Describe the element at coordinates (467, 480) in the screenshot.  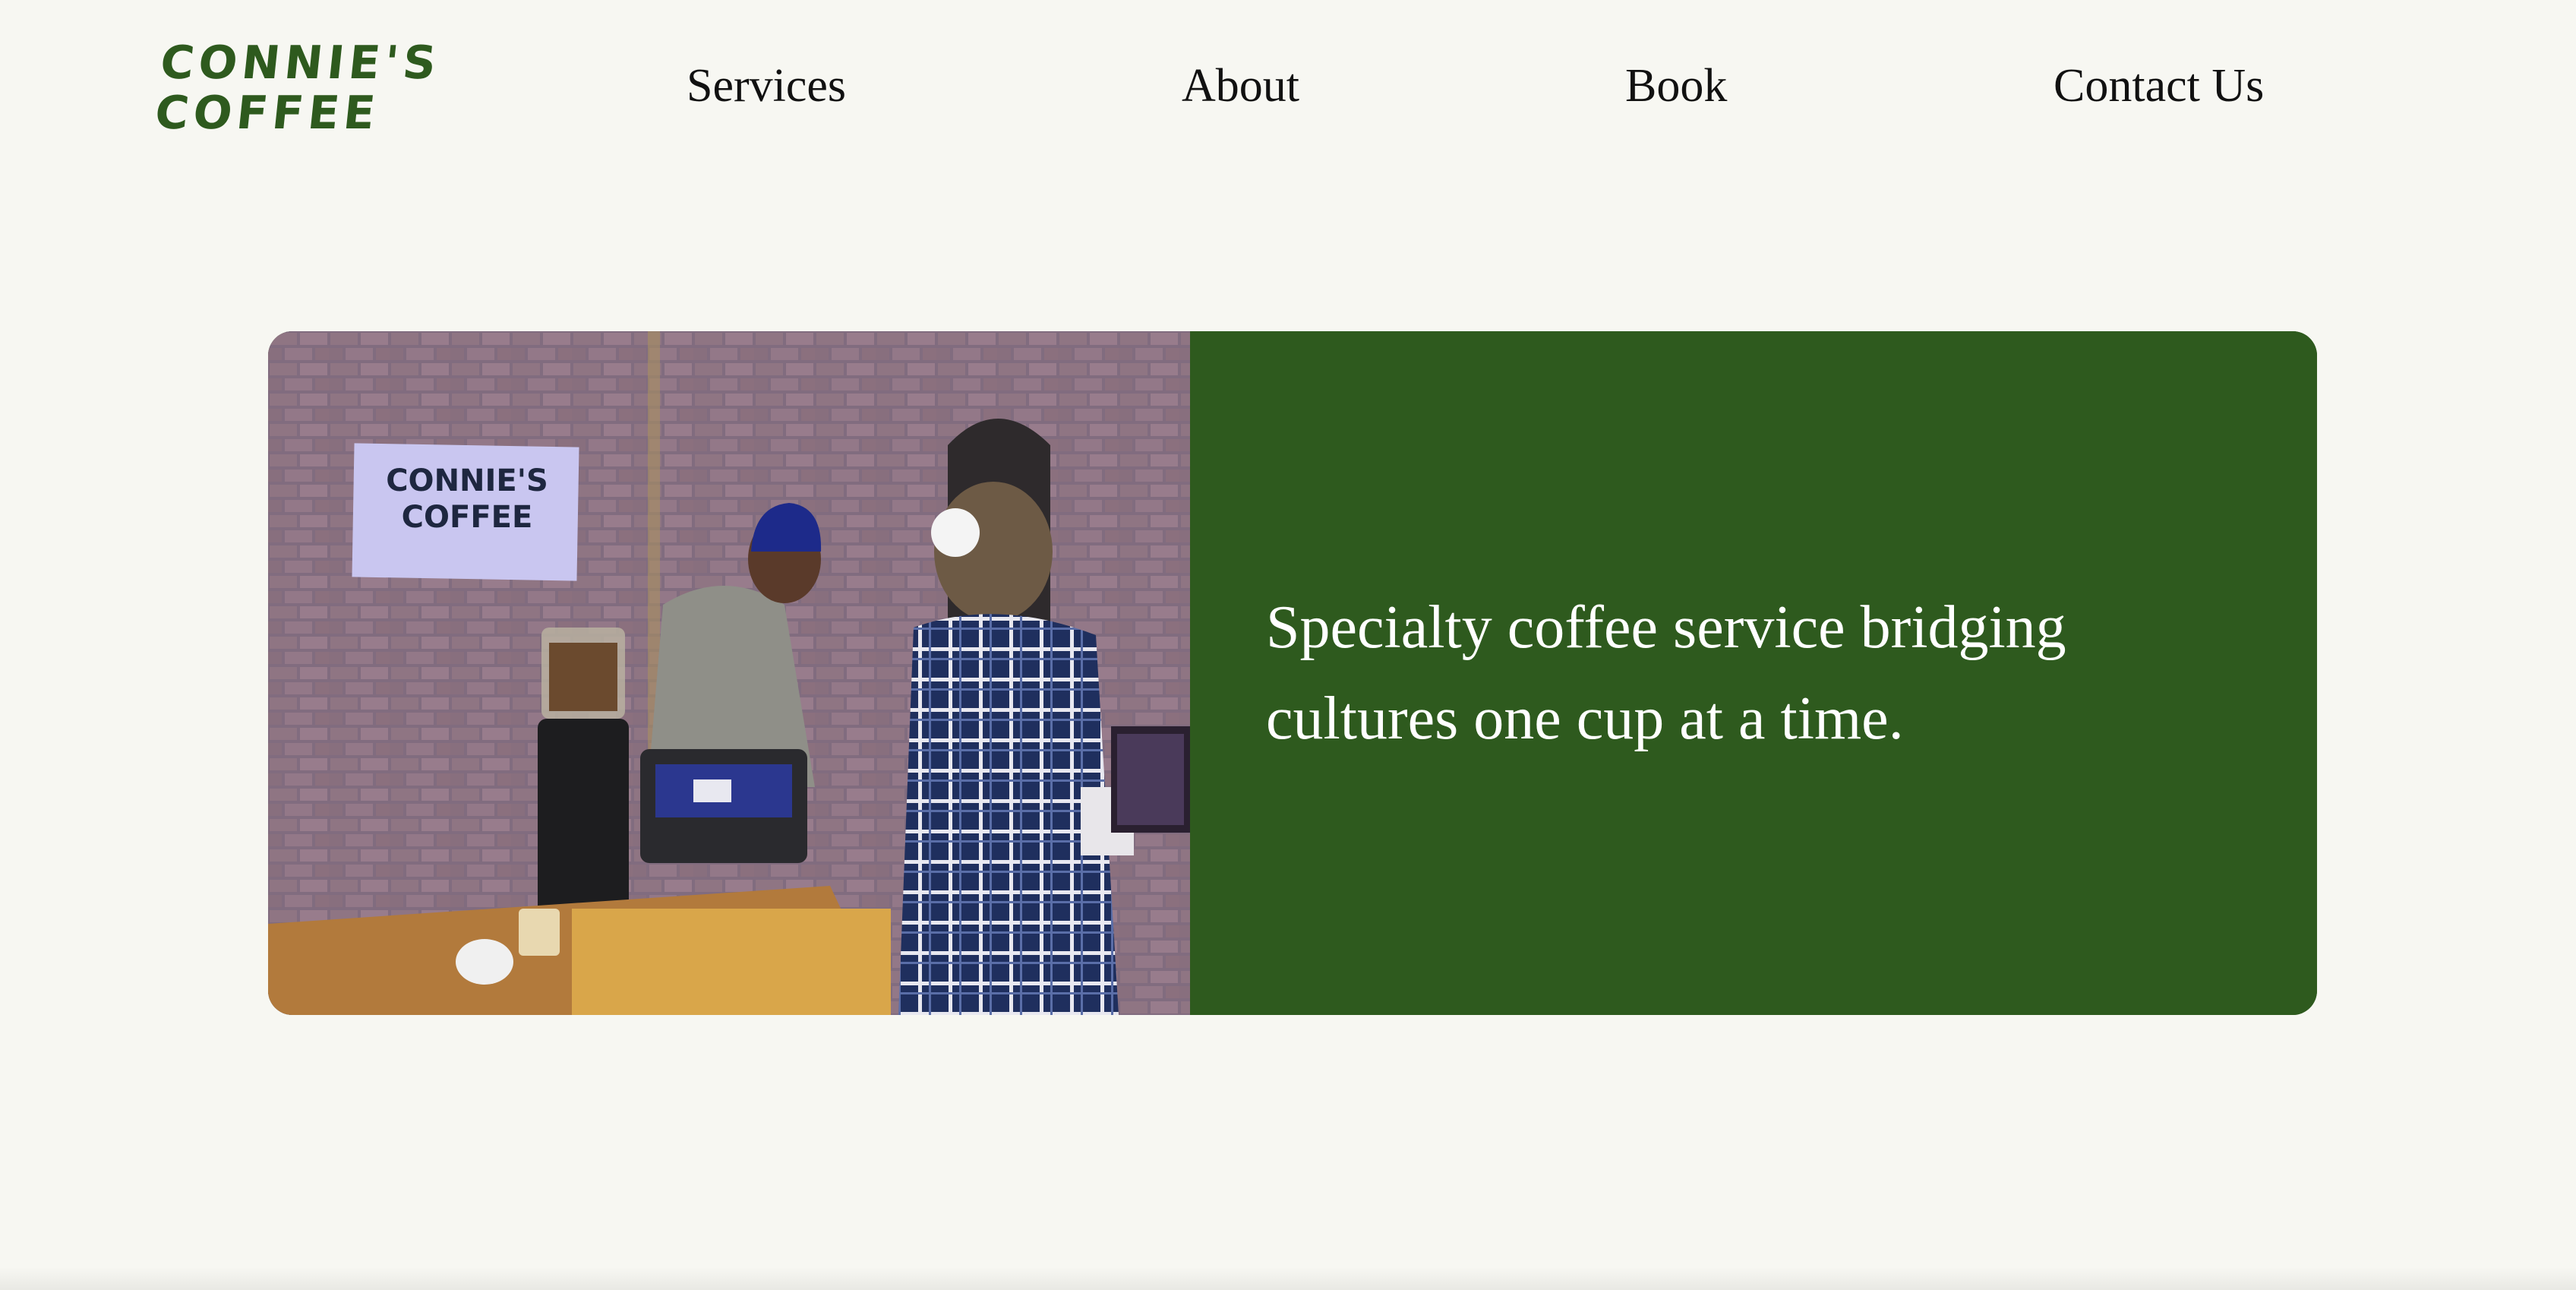
I see `banner-text-1: CONNIE'S` at that location.